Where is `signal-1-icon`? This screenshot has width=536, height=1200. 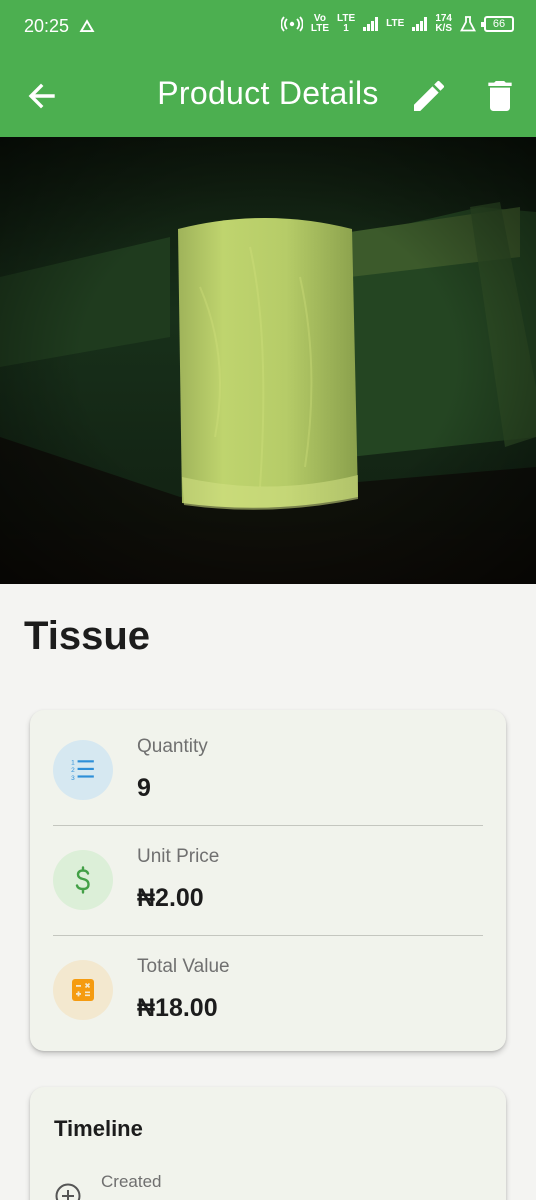
signal-1-icon is located at coordinates (371, 24).